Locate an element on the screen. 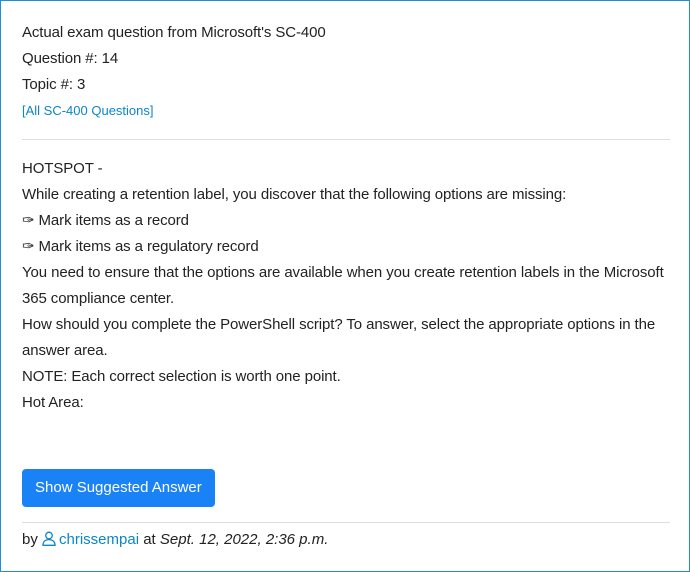 The image size is (690, 572). post-date: Sept. 12, 2022, 2:36 p.m. is located at coordinates (244, 539).